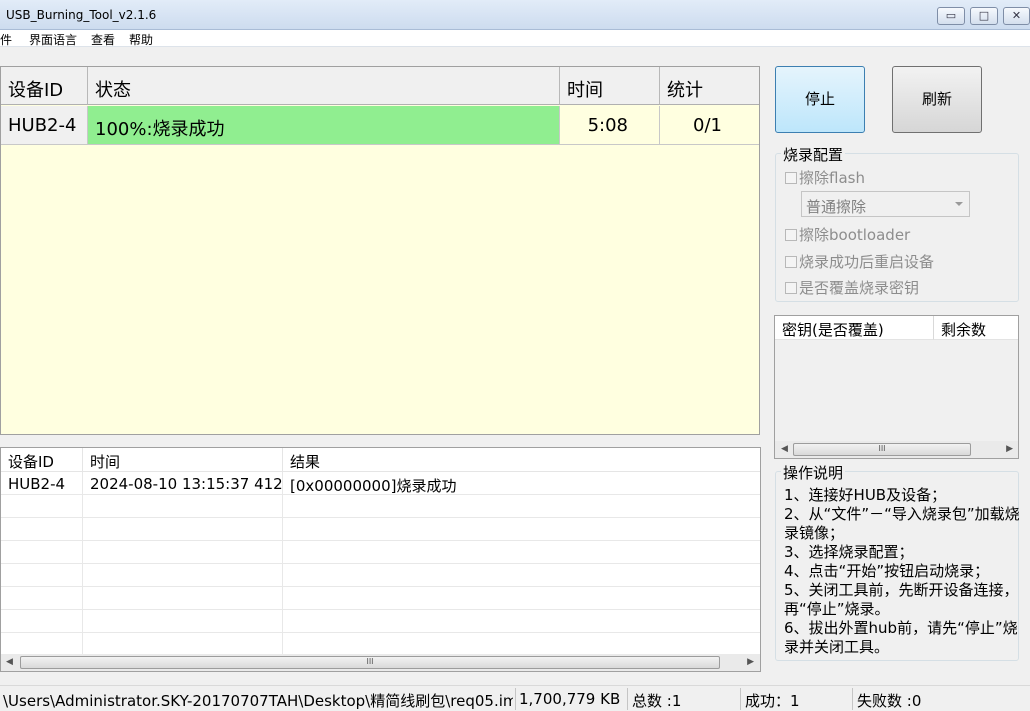 Image resolution: width=1030 pixels, height=711 pixels. I want to click on dropdown-arrow-icon, so click(959, 204).